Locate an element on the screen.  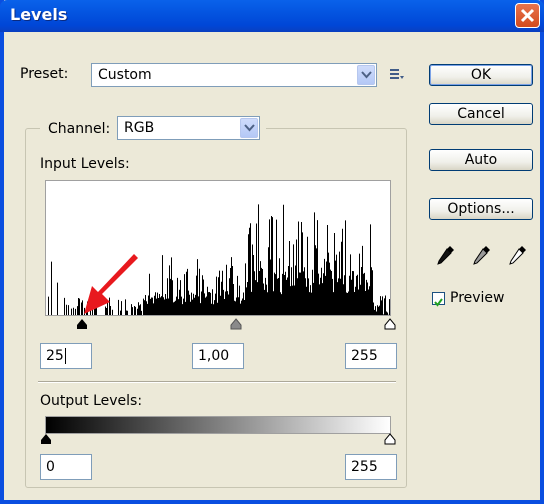
output-black-value: 0 is located at coordinates (50, 467).